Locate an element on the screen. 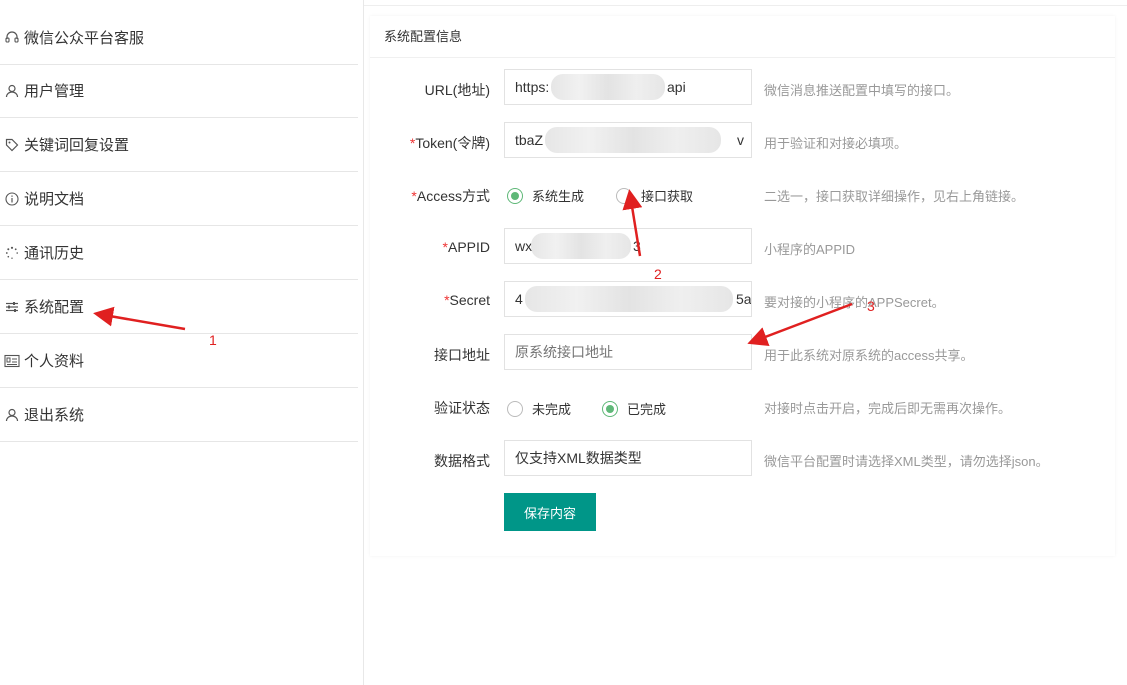 Image resolution: width=1127 pixels, height=685 pixels. divider is located at coordinates (745, 5).